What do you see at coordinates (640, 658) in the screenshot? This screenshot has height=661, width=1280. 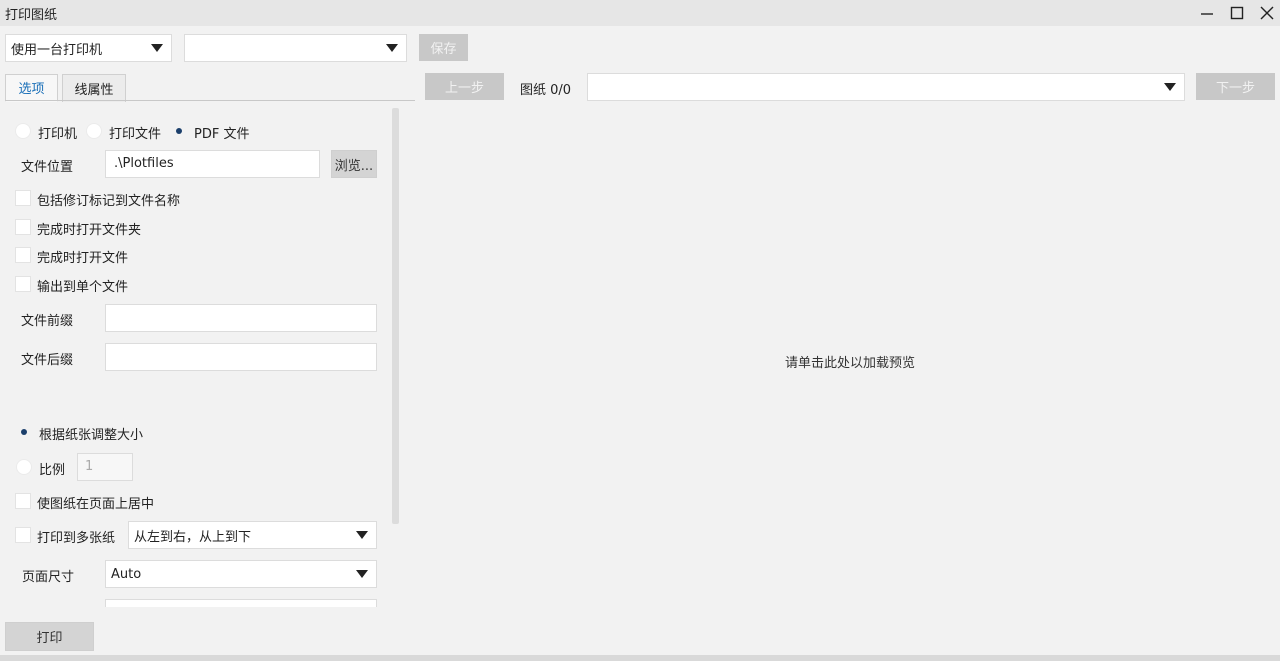 I see `bottom-border` at bounding box center [640, 658].